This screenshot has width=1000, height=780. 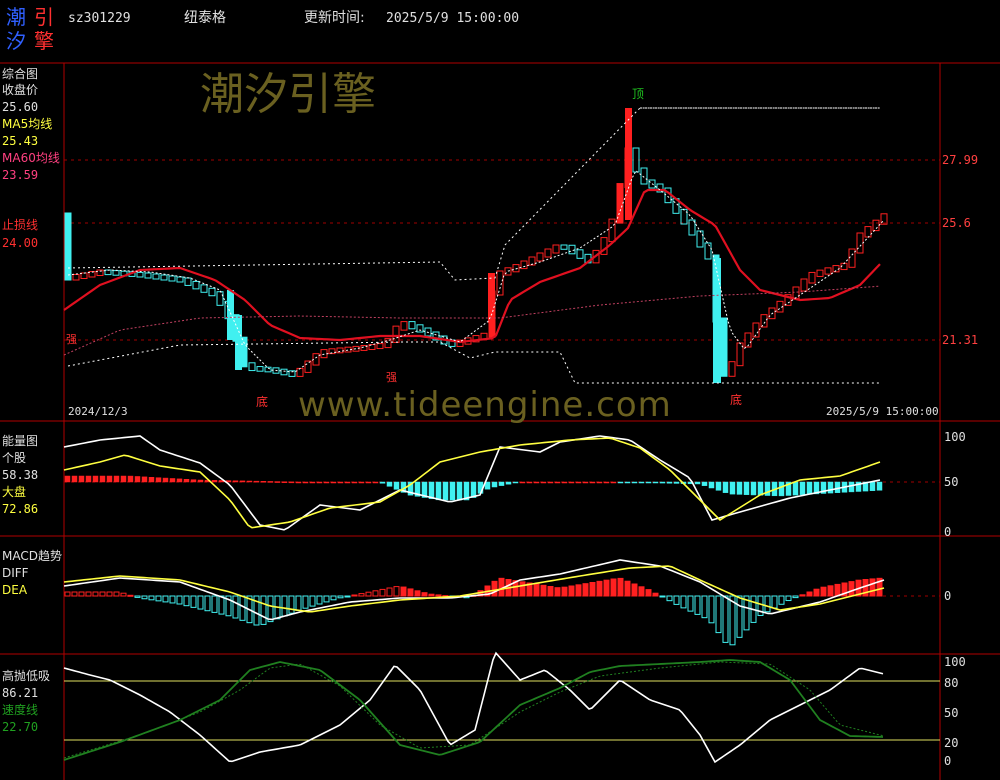 I want to click on osc-ytick-50: 50, so click(x=951, y=713).